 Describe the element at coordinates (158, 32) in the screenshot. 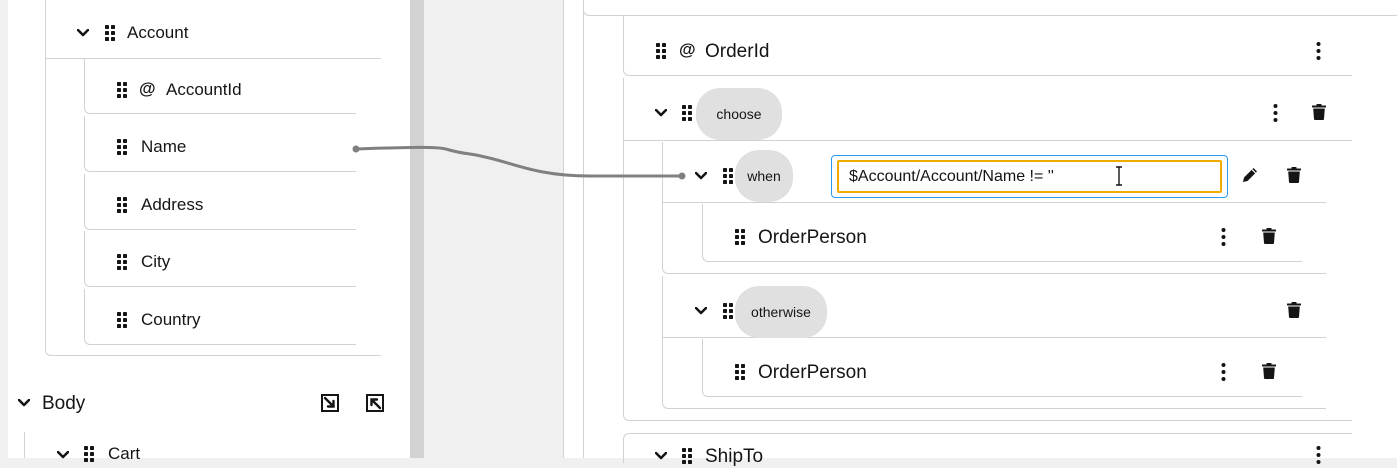

I see `source-node-label: Account` at that location.